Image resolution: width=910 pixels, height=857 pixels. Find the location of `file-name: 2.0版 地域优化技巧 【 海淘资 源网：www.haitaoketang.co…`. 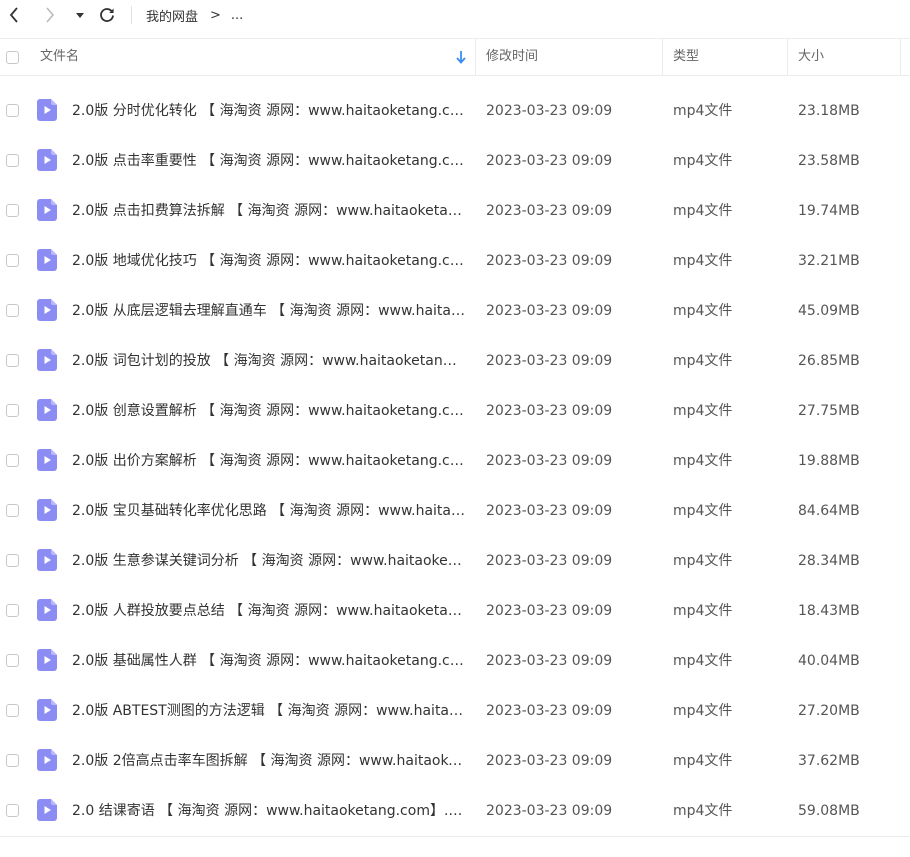

file-name: 2.0版 地域优化技巧 【 海淘资 源网：www.haitaoketang.co… is located at coordinates (268, 261).